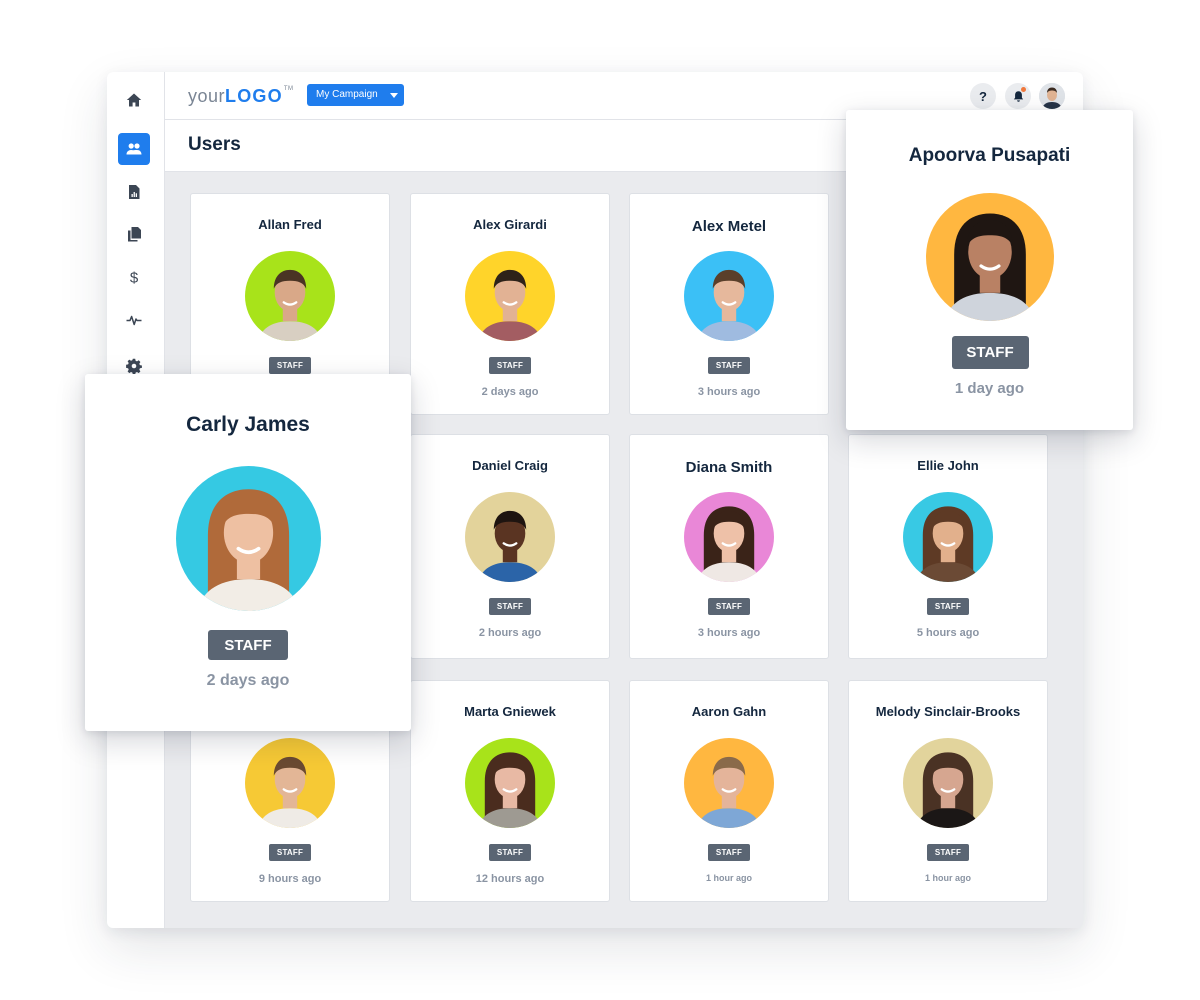 Image resolution: width=1200 pixels, height=1000 pixels. Describe the element at coordinates (510, 465) in the screenshot. I see `user-name: Daniel Craig` at that location.